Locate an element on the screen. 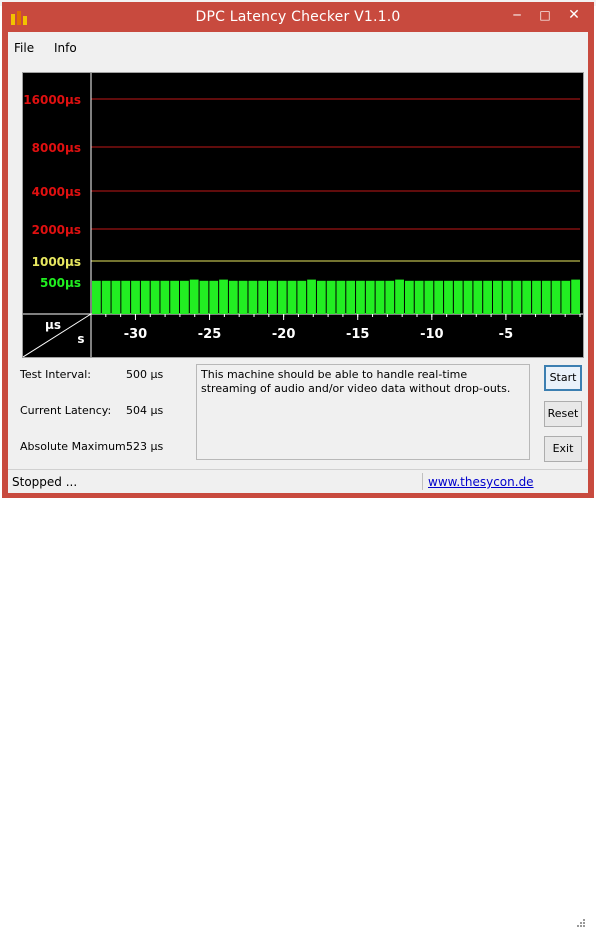 The width and height of the screenshot is (604, 928). menu-file: File is located at coordinates (24, 48).